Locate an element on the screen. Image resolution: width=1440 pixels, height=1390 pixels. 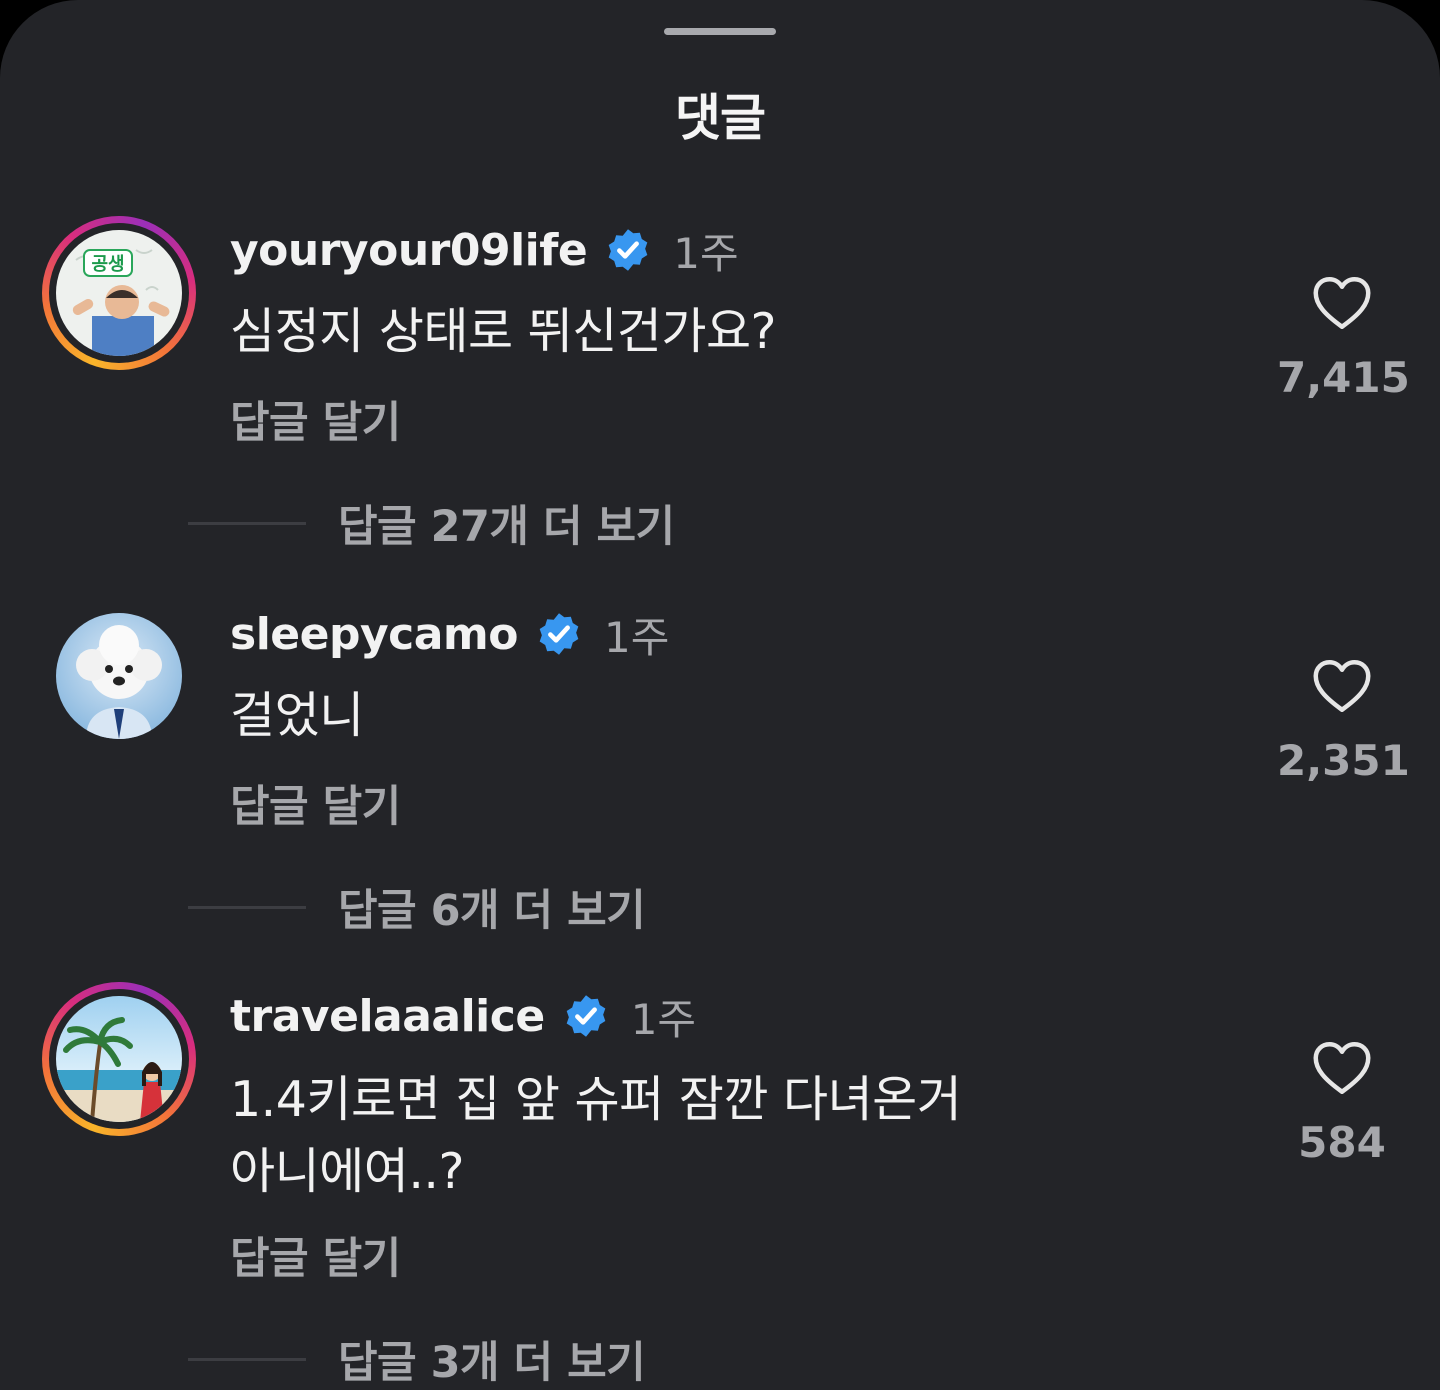
drag-handle is located at coordinates (720, 31).